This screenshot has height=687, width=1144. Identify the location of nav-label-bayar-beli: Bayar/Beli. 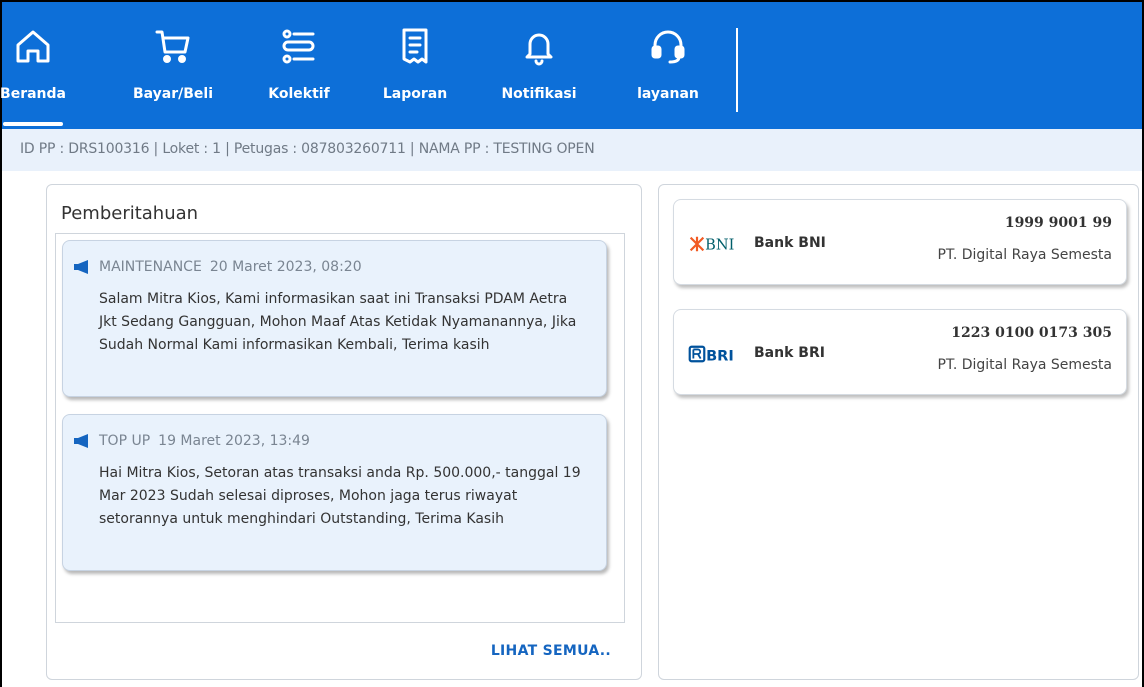
(173, 94).